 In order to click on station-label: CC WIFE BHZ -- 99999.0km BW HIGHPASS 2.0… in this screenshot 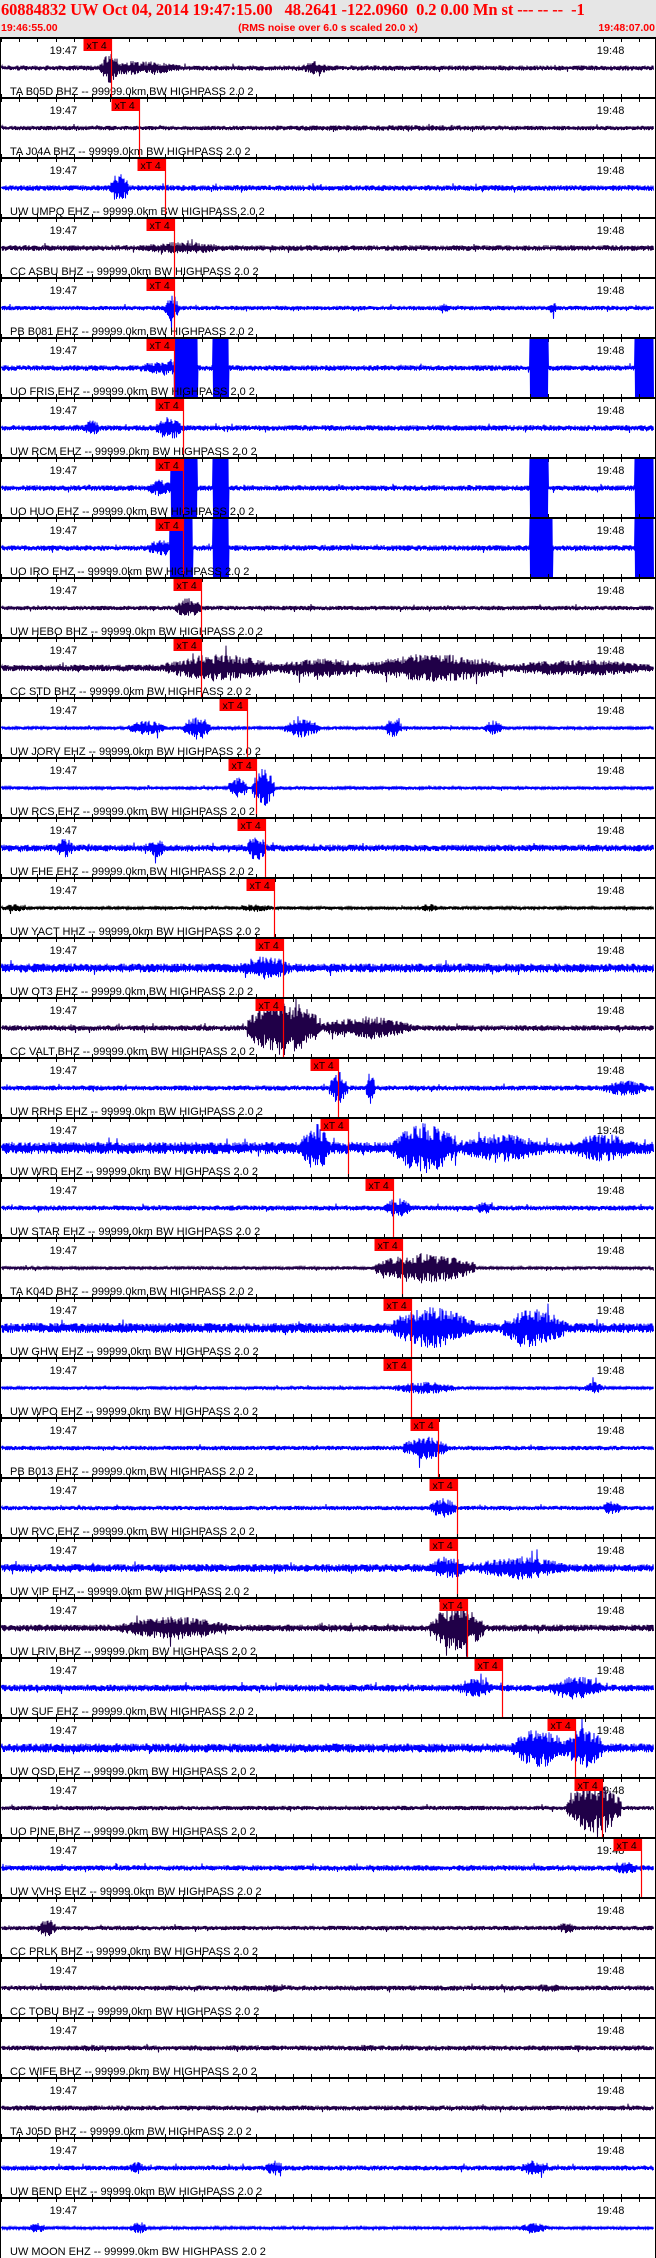, I will do `click(133, 2072)`.